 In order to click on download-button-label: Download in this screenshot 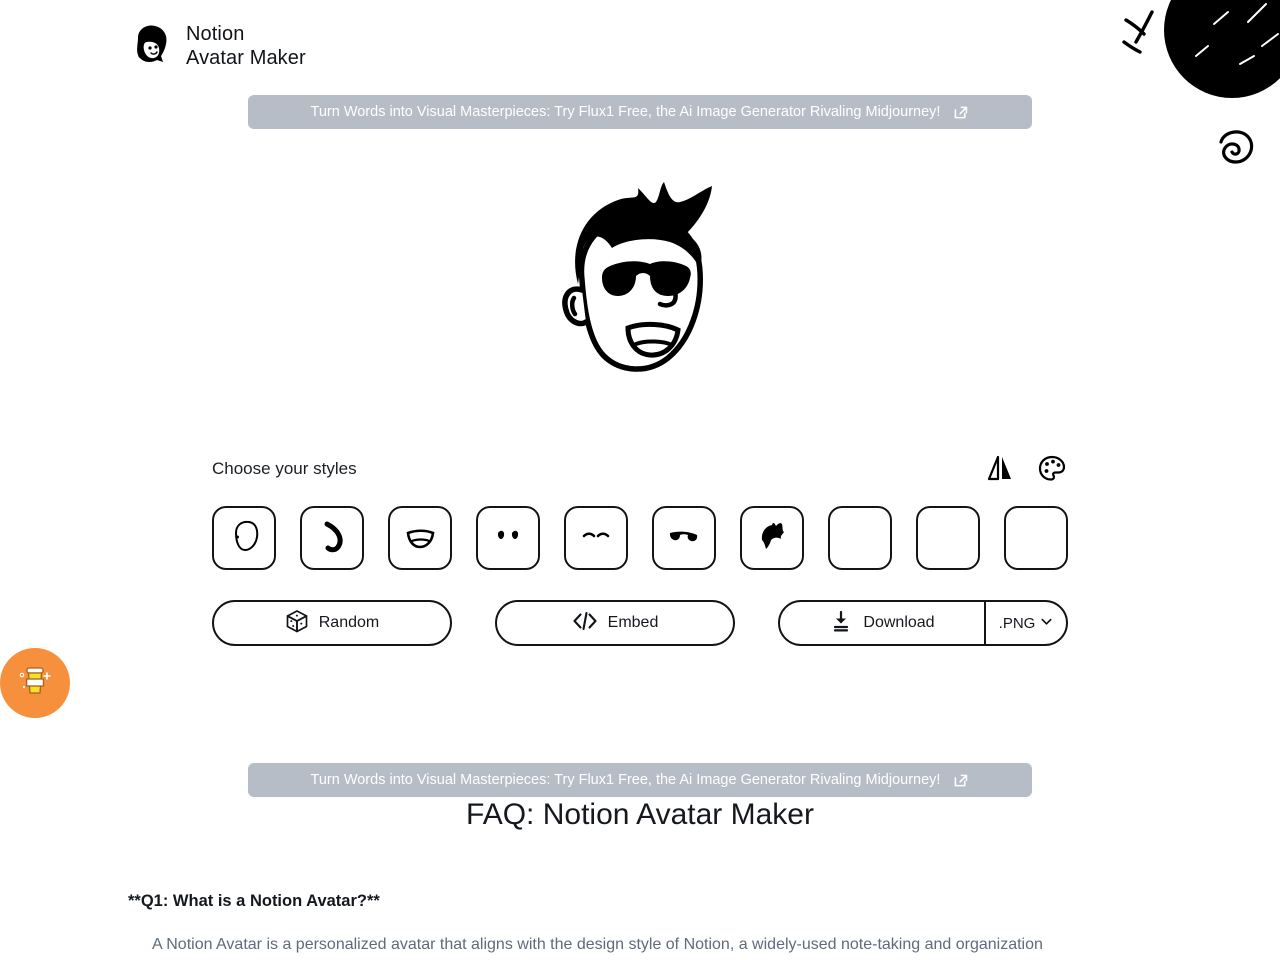, I will do `click(899, 622)`.